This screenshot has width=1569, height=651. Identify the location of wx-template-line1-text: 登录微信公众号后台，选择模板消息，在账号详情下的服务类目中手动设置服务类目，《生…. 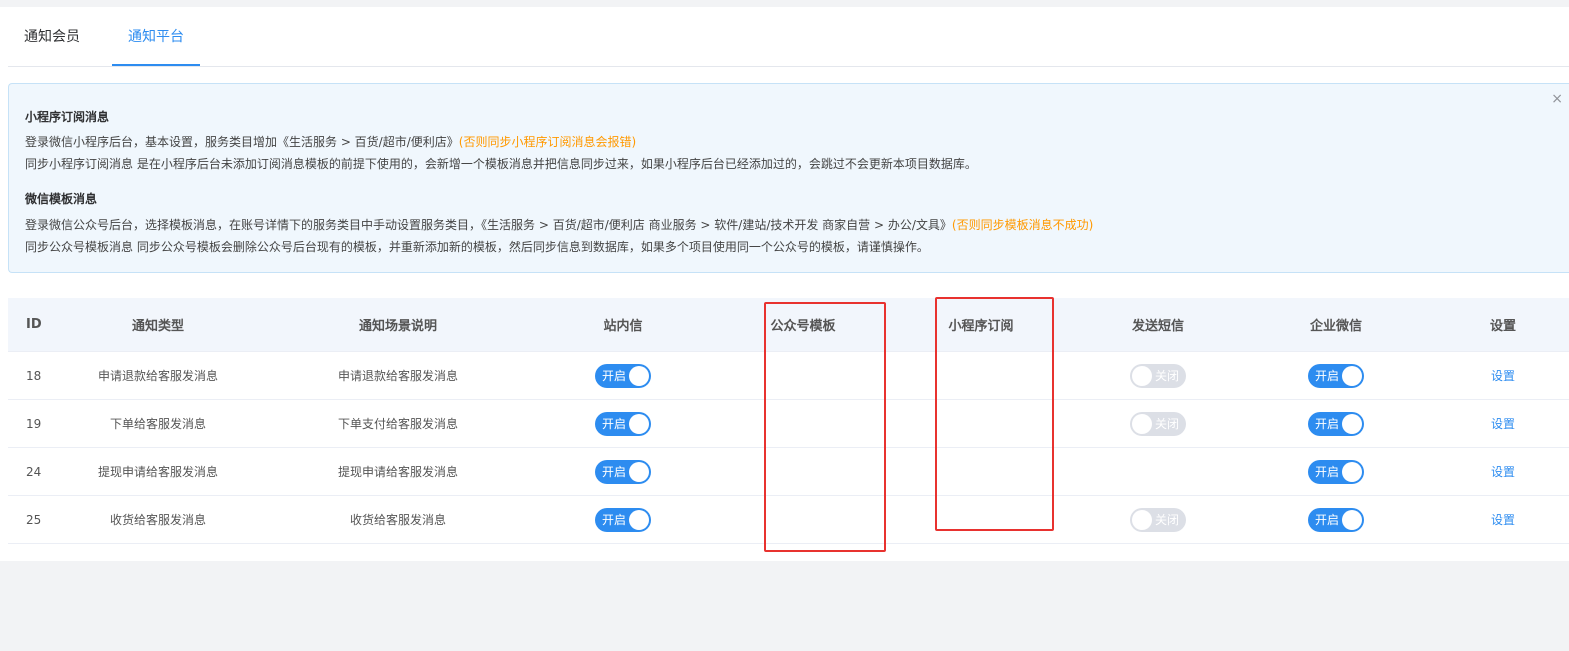
(488, 225).